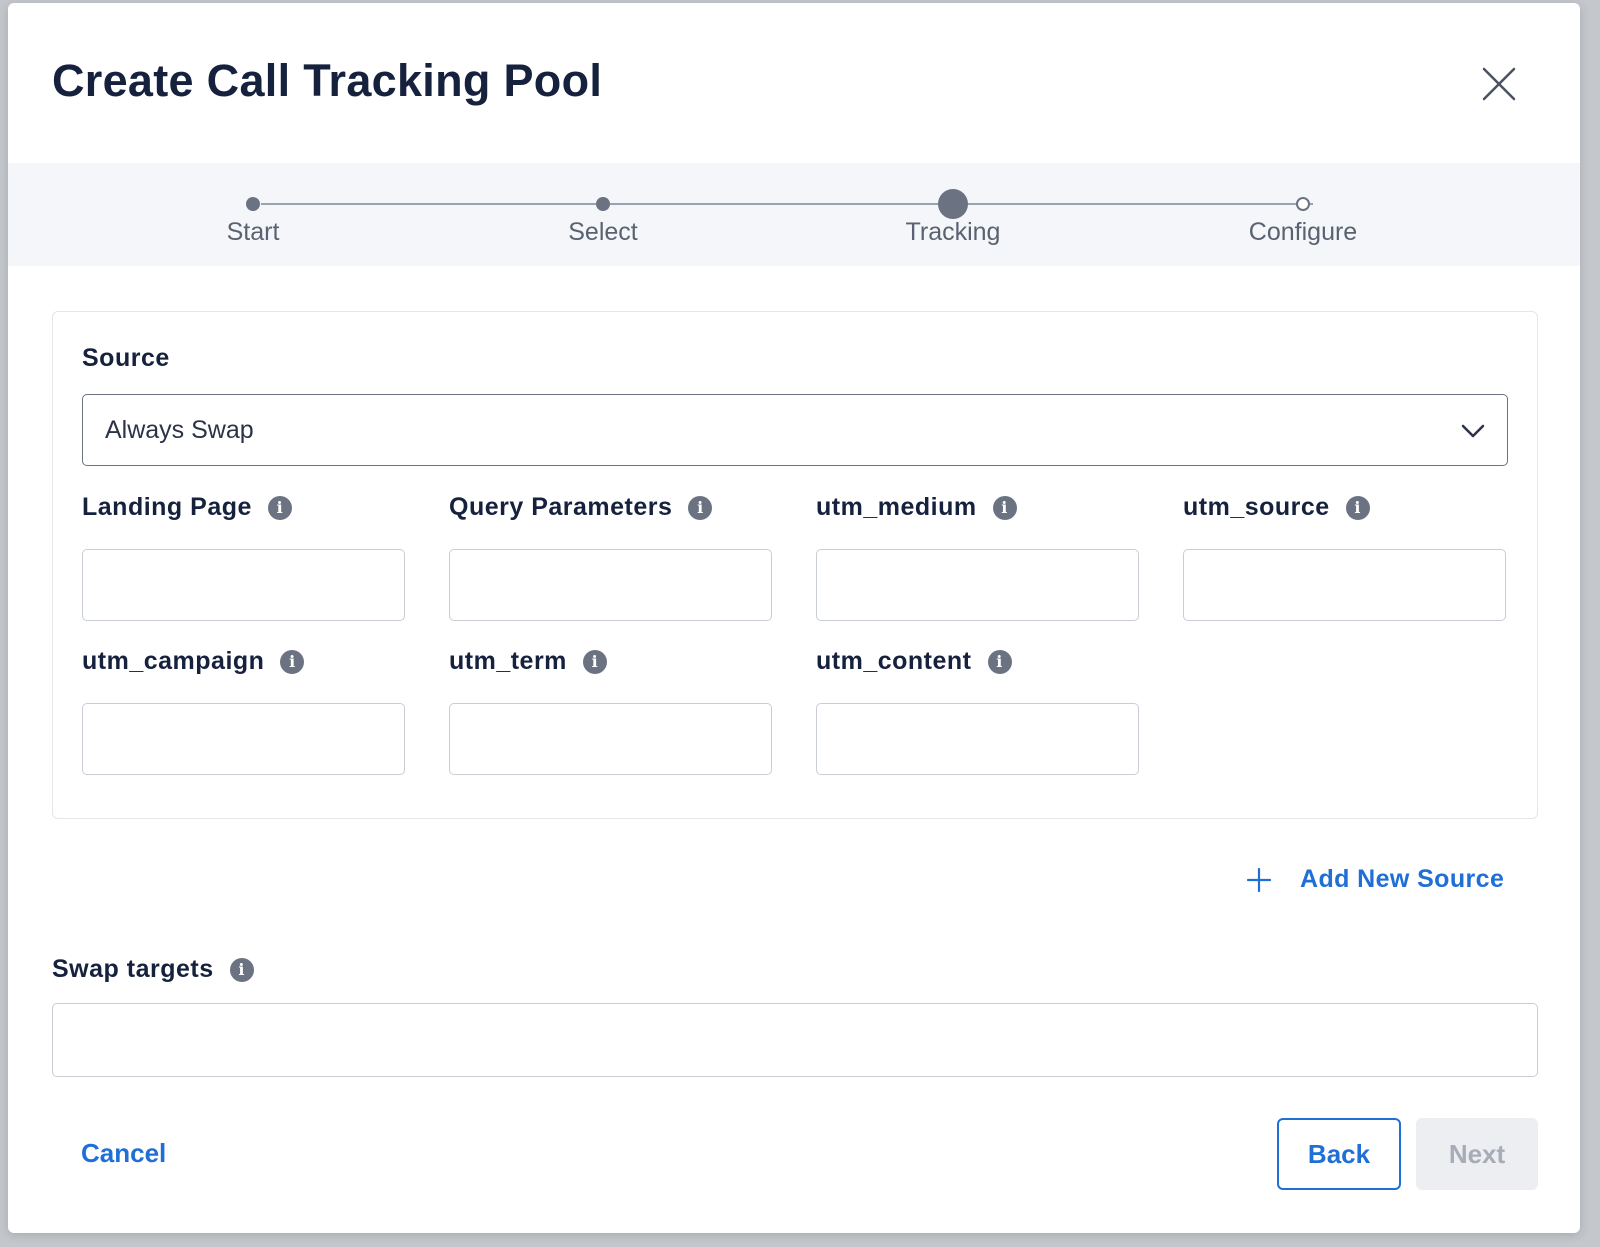 The height and width of the screenshot is (1247, 1600). Describe the element at coordinates (253, 204) in the screenshot. I see `step-dot-start` at that location.